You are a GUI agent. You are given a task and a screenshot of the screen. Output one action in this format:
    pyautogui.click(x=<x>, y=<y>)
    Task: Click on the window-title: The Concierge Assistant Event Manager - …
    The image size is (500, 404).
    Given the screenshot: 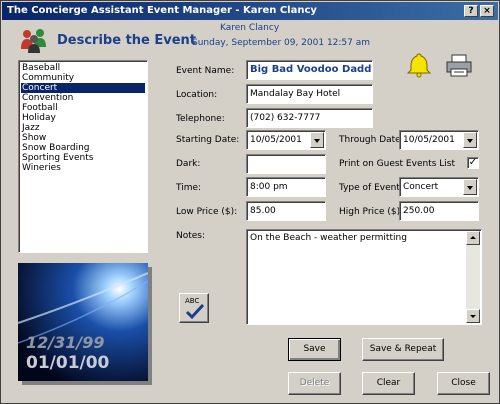 What is the action you would take?
    pyautogui.click(x=162, y=10)
    